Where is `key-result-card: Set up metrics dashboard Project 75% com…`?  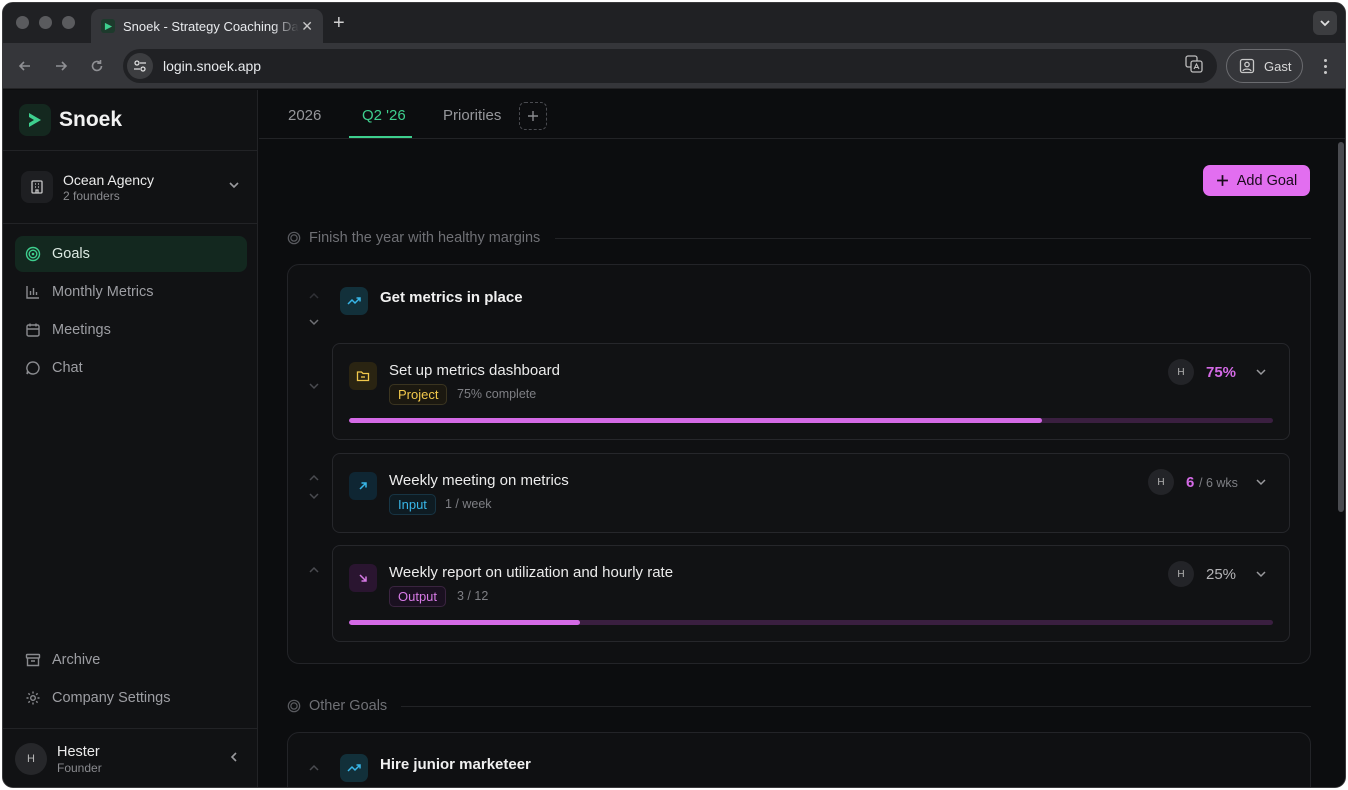
key-result-card: Set up metrics dashboard Project 75% com… is located at coordinates (811, 391).